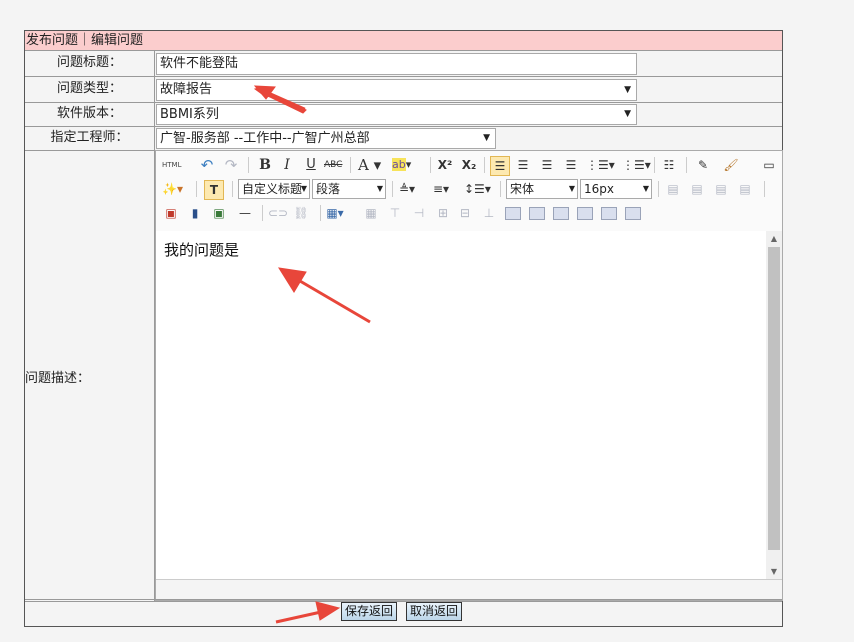 This screenshot has height=642, width=854. Describe the element at coordinates (609, 213) in the screenshot. I see `col-props-icon` at that location.